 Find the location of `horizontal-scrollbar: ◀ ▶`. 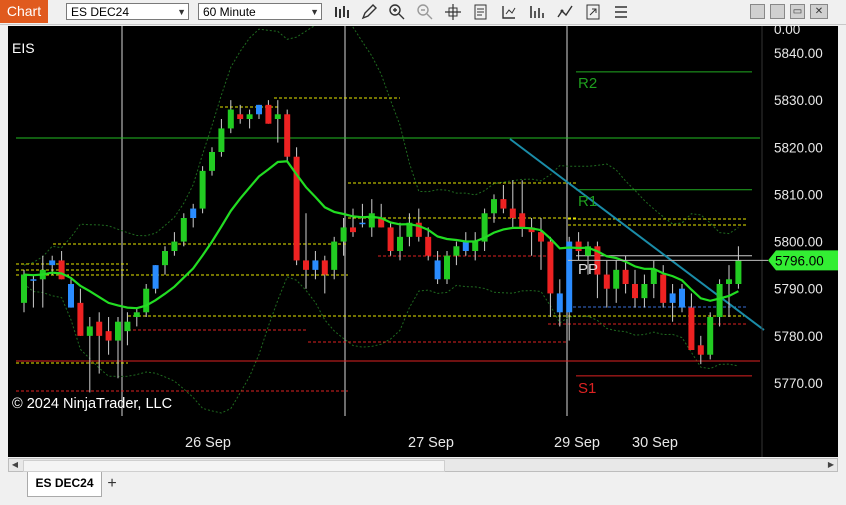

horizontal-scrollbar: ◀ ▶ is located at coordinates (423, 465).